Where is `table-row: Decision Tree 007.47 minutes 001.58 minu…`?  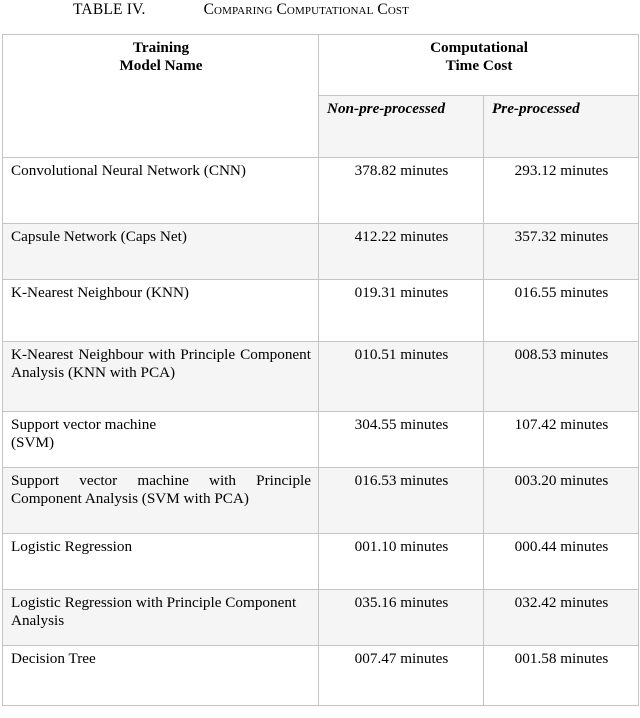
table-row: Decision Tree 007.47 minutes 001.58 minu… is located at coordinates (321, 675).